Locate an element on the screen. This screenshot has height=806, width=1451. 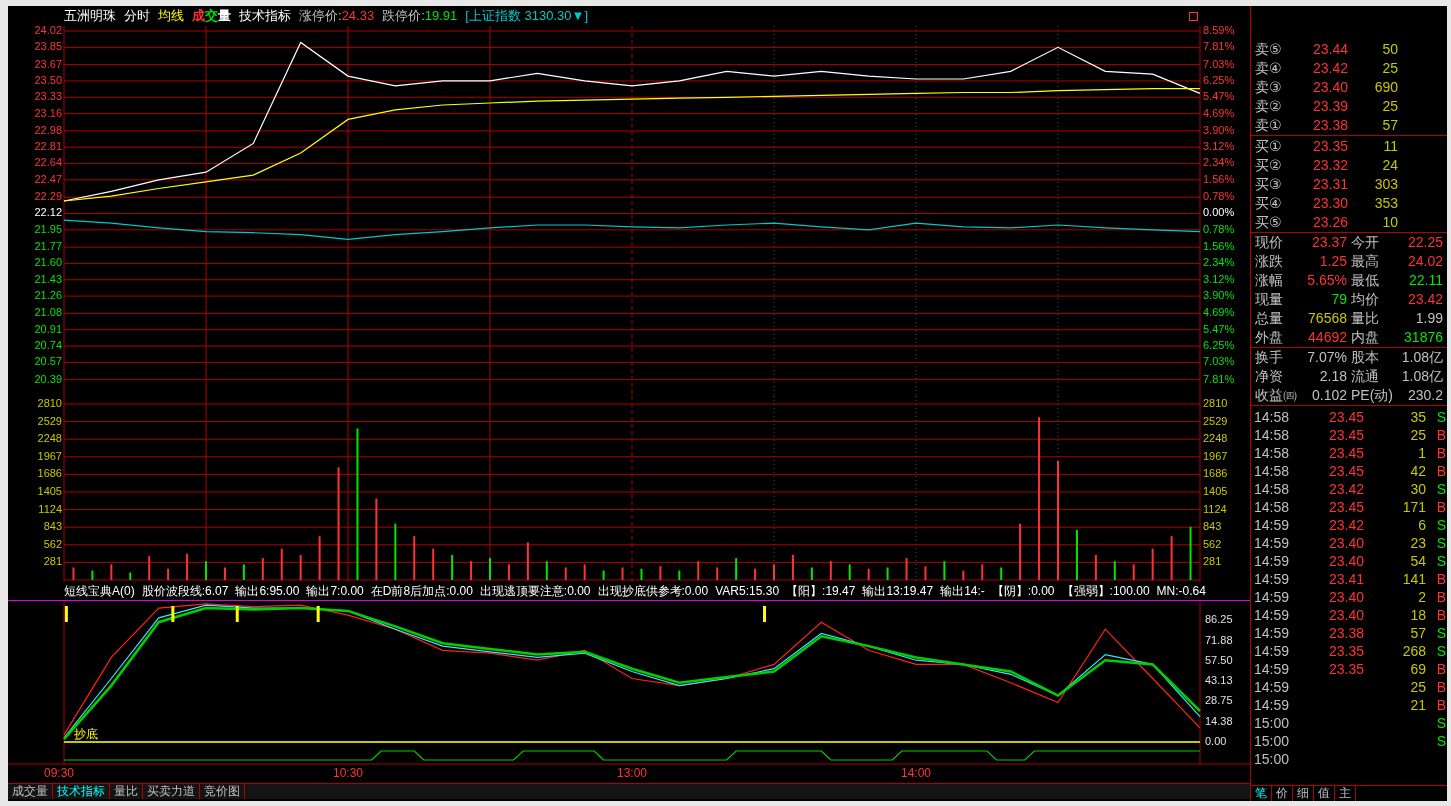
tick-price: 23.35 is located at coordinates (1345, 651).